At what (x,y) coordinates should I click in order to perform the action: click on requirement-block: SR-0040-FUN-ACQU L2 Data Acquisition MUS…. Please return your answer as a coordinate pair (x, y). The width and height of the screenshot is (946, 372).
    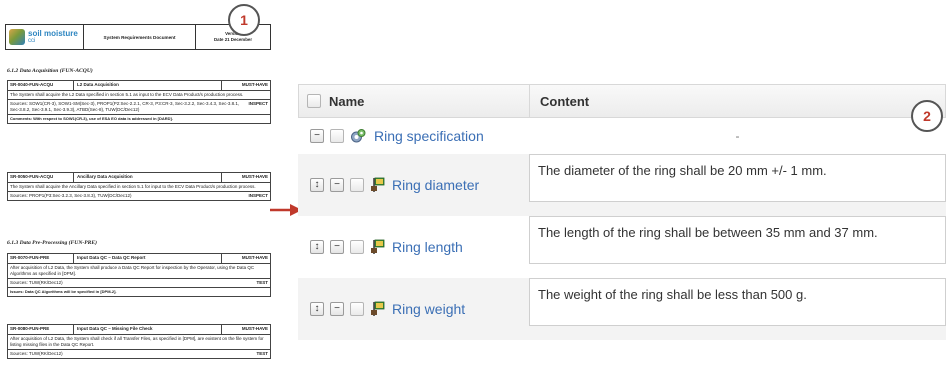
    Looking at the image, I should click on (139, 102).